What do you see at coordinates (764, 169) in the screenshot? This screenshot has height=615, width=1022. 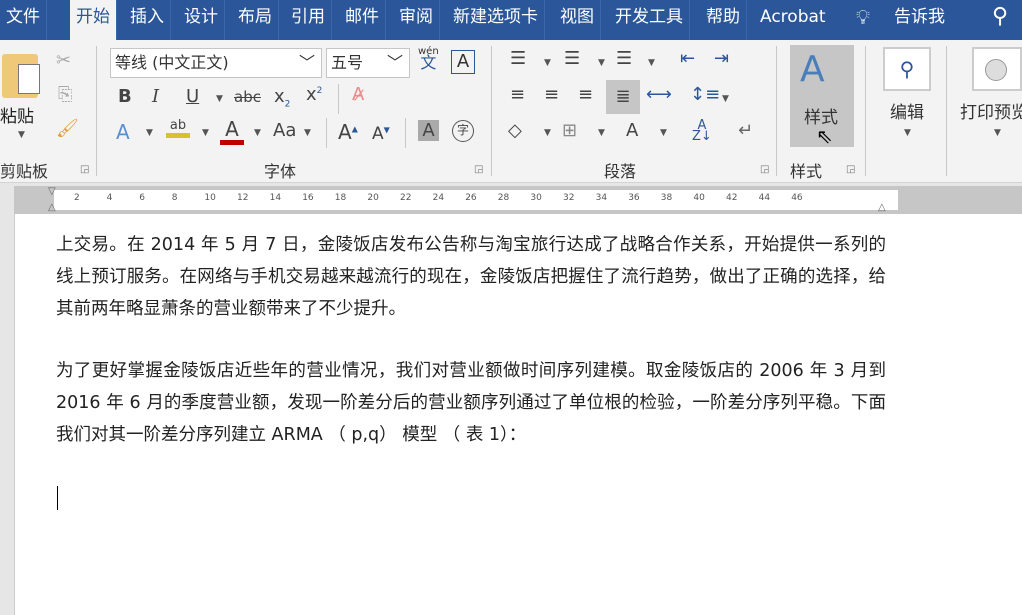 I see `paragraph-launcher-icon: ◲` at bounding box center [764, 169].